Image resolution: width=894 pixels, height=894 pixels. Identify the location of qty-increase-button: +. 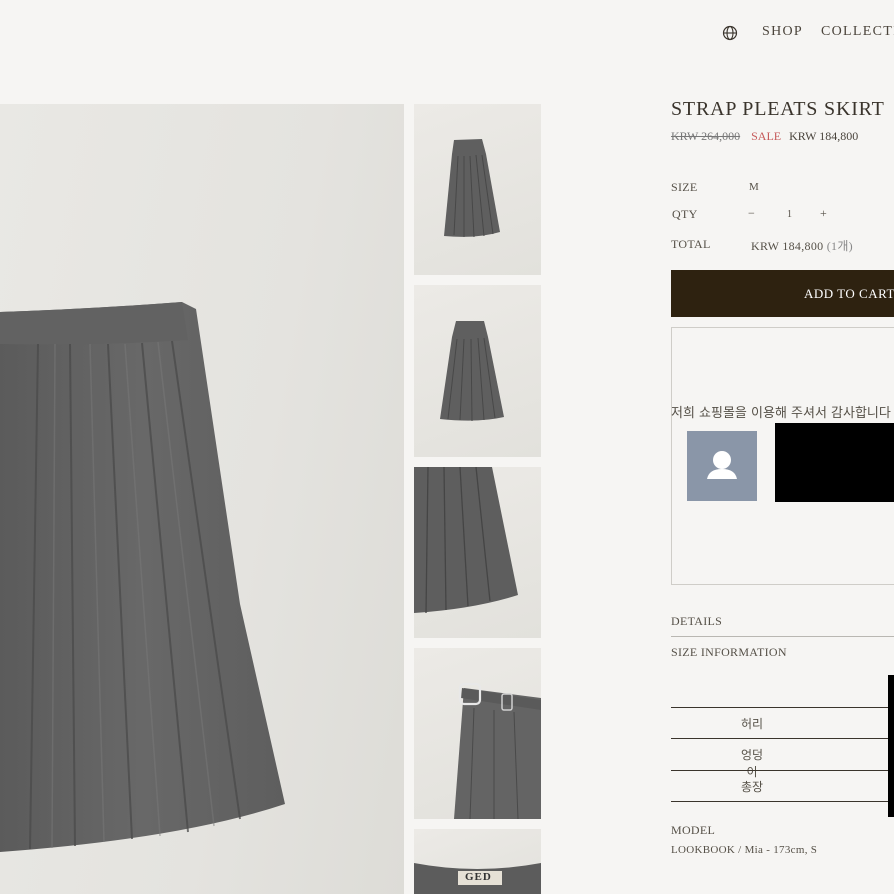
(827, 214).